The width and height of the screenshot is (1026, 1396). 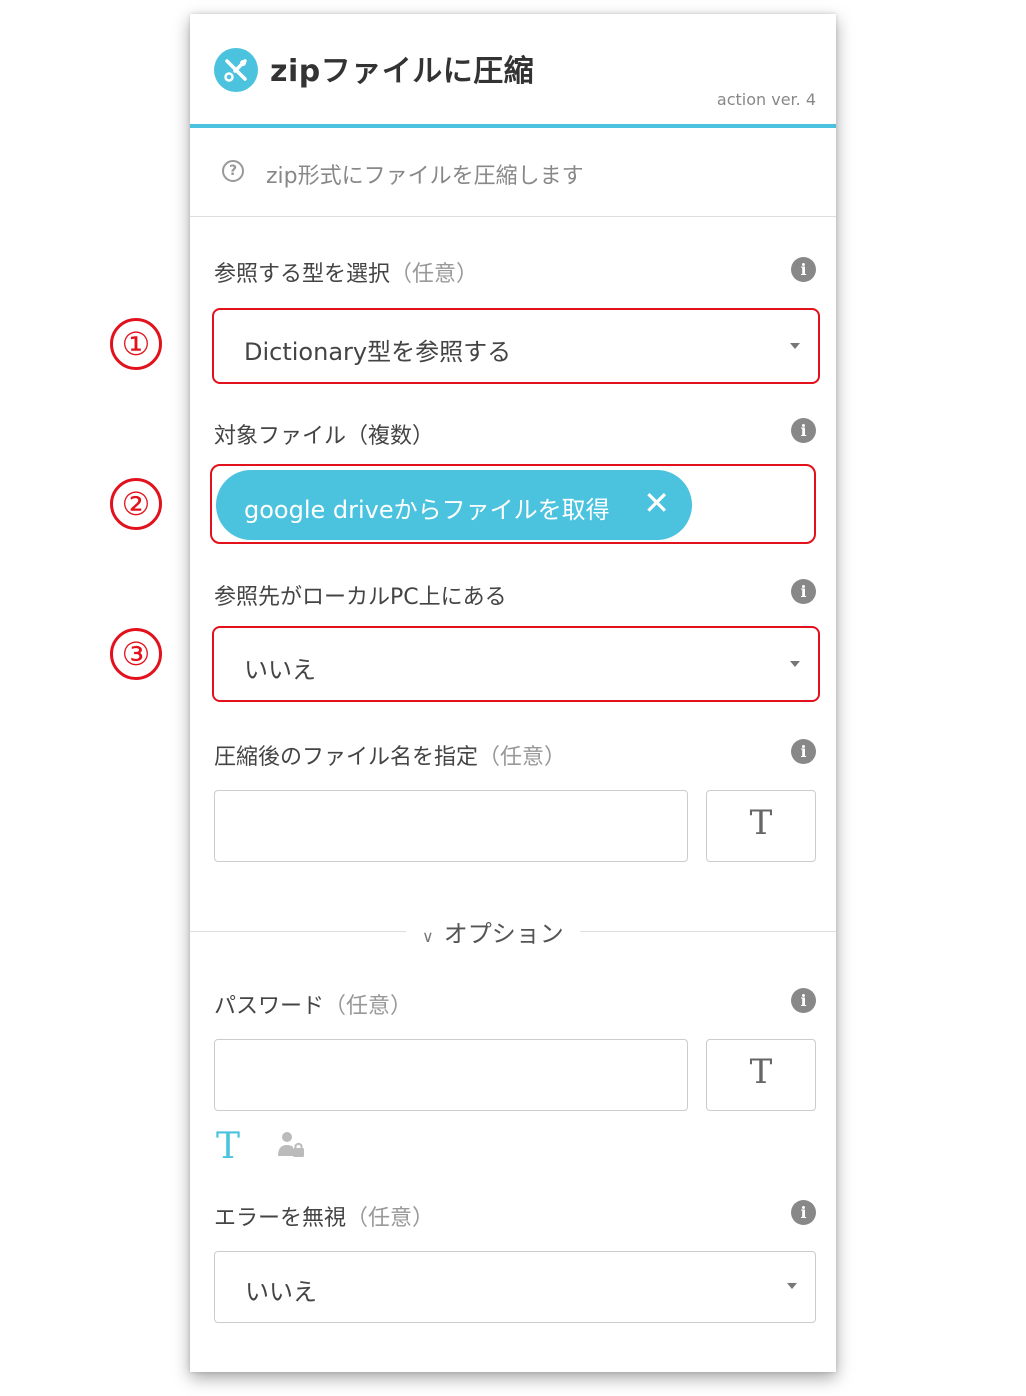 What do you see at coordinates (515, 1287) in the screenshot?
I see `ignore-error-select: いいえ` at bounding box center [515, 1287].